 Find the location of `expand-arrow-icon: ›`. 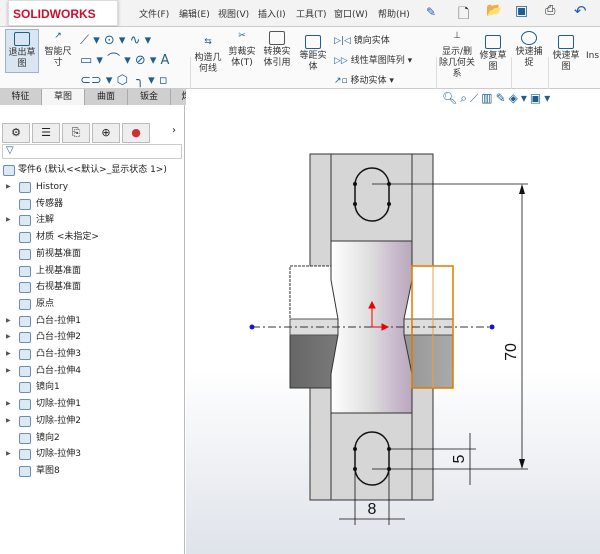

expand-arrow-icon: › is located at coordinates (174, 130).